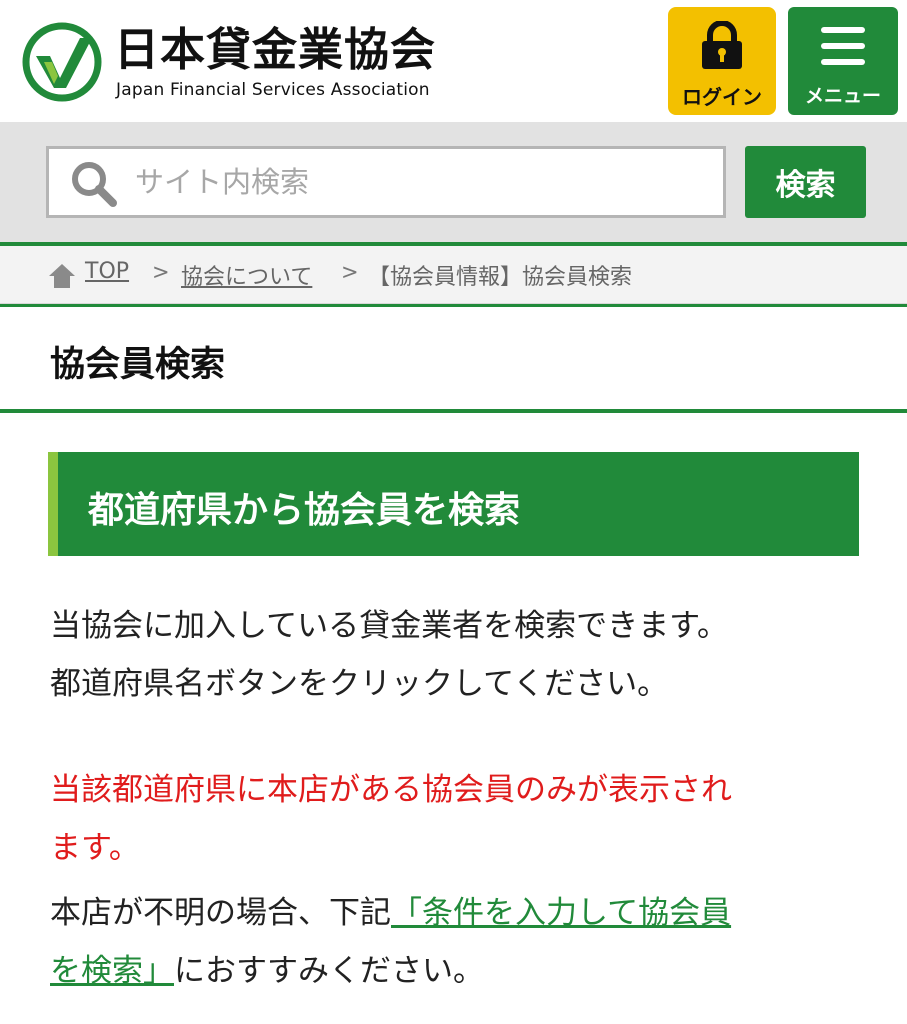 Image resolution: width=907 pixels, height=1024 pixels. Describe the element at coordinates (275, 49) in the screenshot. I see `logo-japanese-name: 日本貸金業協会` at that location.